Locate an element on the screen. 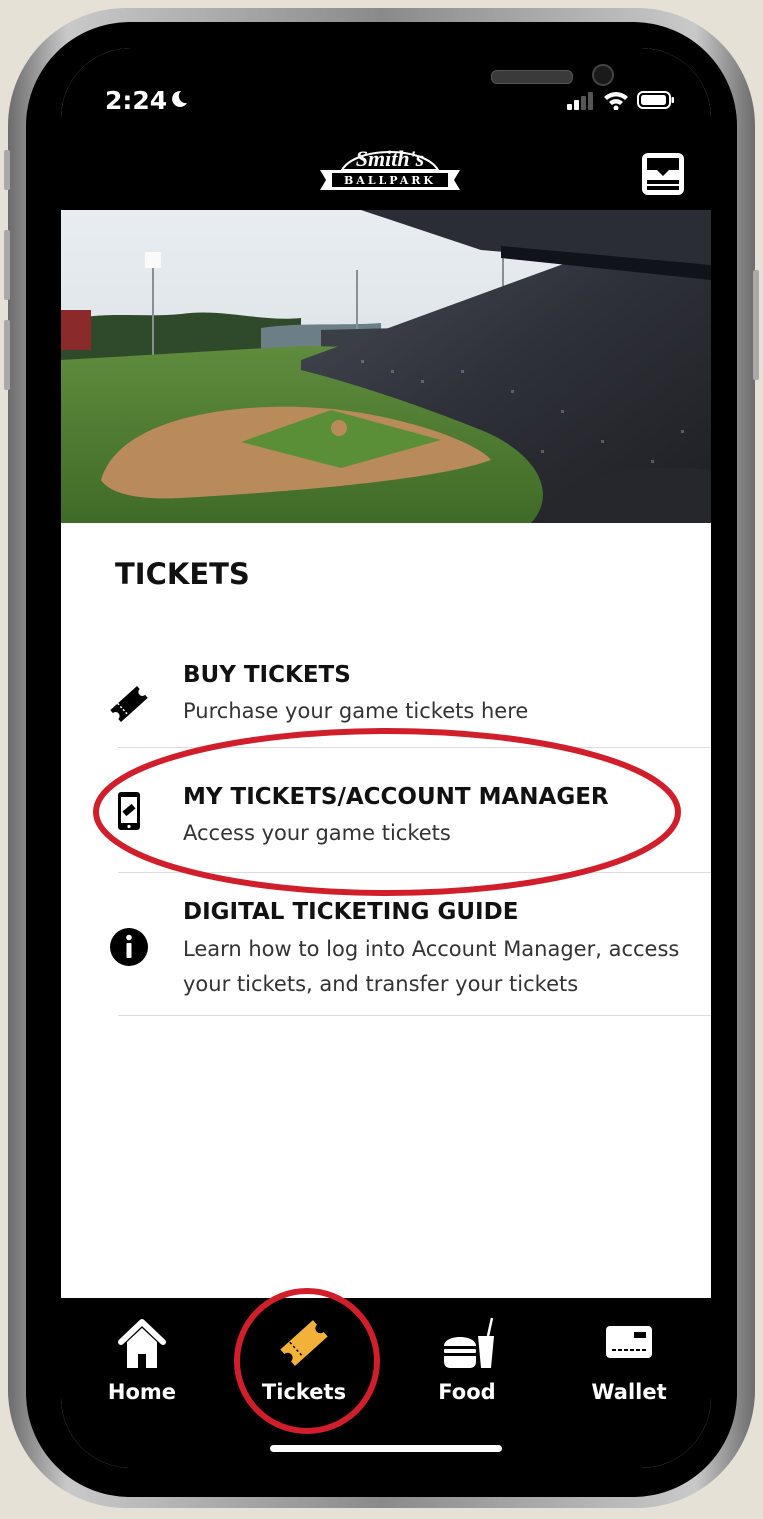 This screenshot has height=1519, width=763. tab-label: Home is located at coordinates (142, 1392).